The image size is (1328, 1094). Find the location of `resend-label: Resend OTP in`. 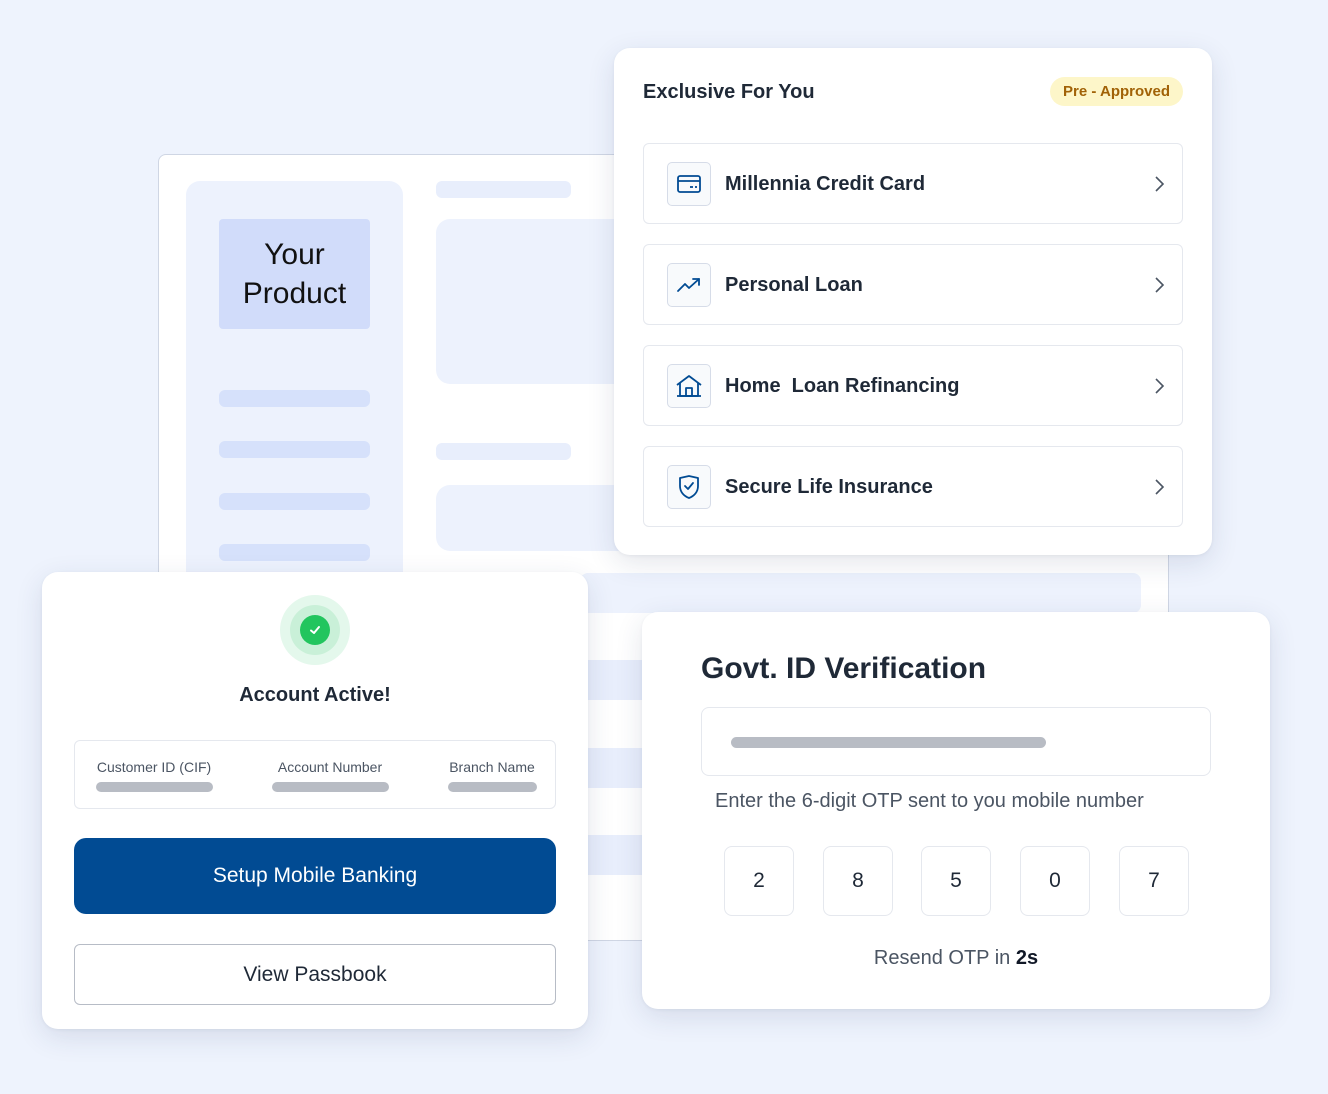

resend-label: Resend OTP in is located at coordinates (944, 958).